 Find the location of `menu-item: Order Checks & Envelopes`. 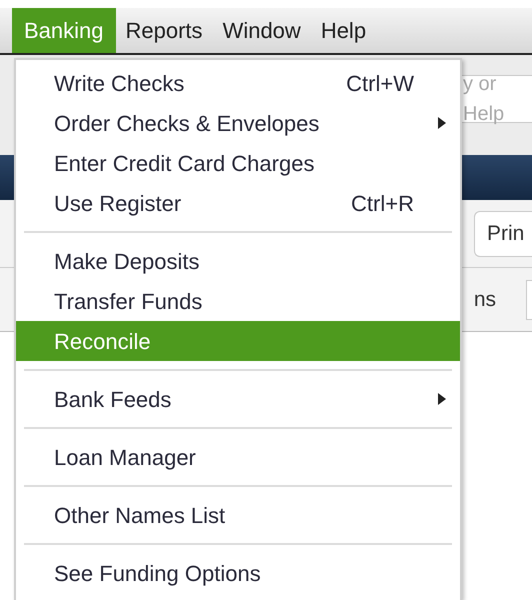

menu-item: Order Checks & Envelopes is located at coordinates (238, 123).